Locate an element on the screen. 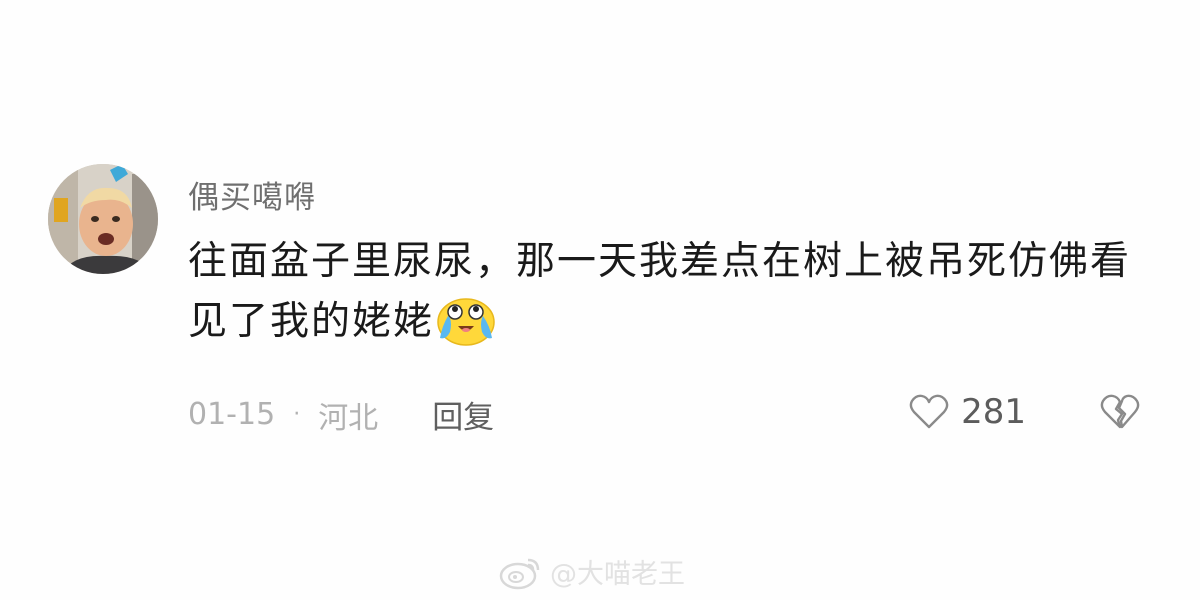 The image size is (1200, 600). like-button: 281 is located at coordinates (967, 412).